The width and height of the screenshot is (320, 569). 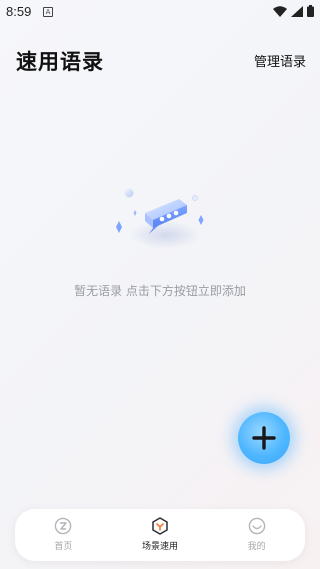 I want to click on add-quote-button, so click(x=264, y=438).